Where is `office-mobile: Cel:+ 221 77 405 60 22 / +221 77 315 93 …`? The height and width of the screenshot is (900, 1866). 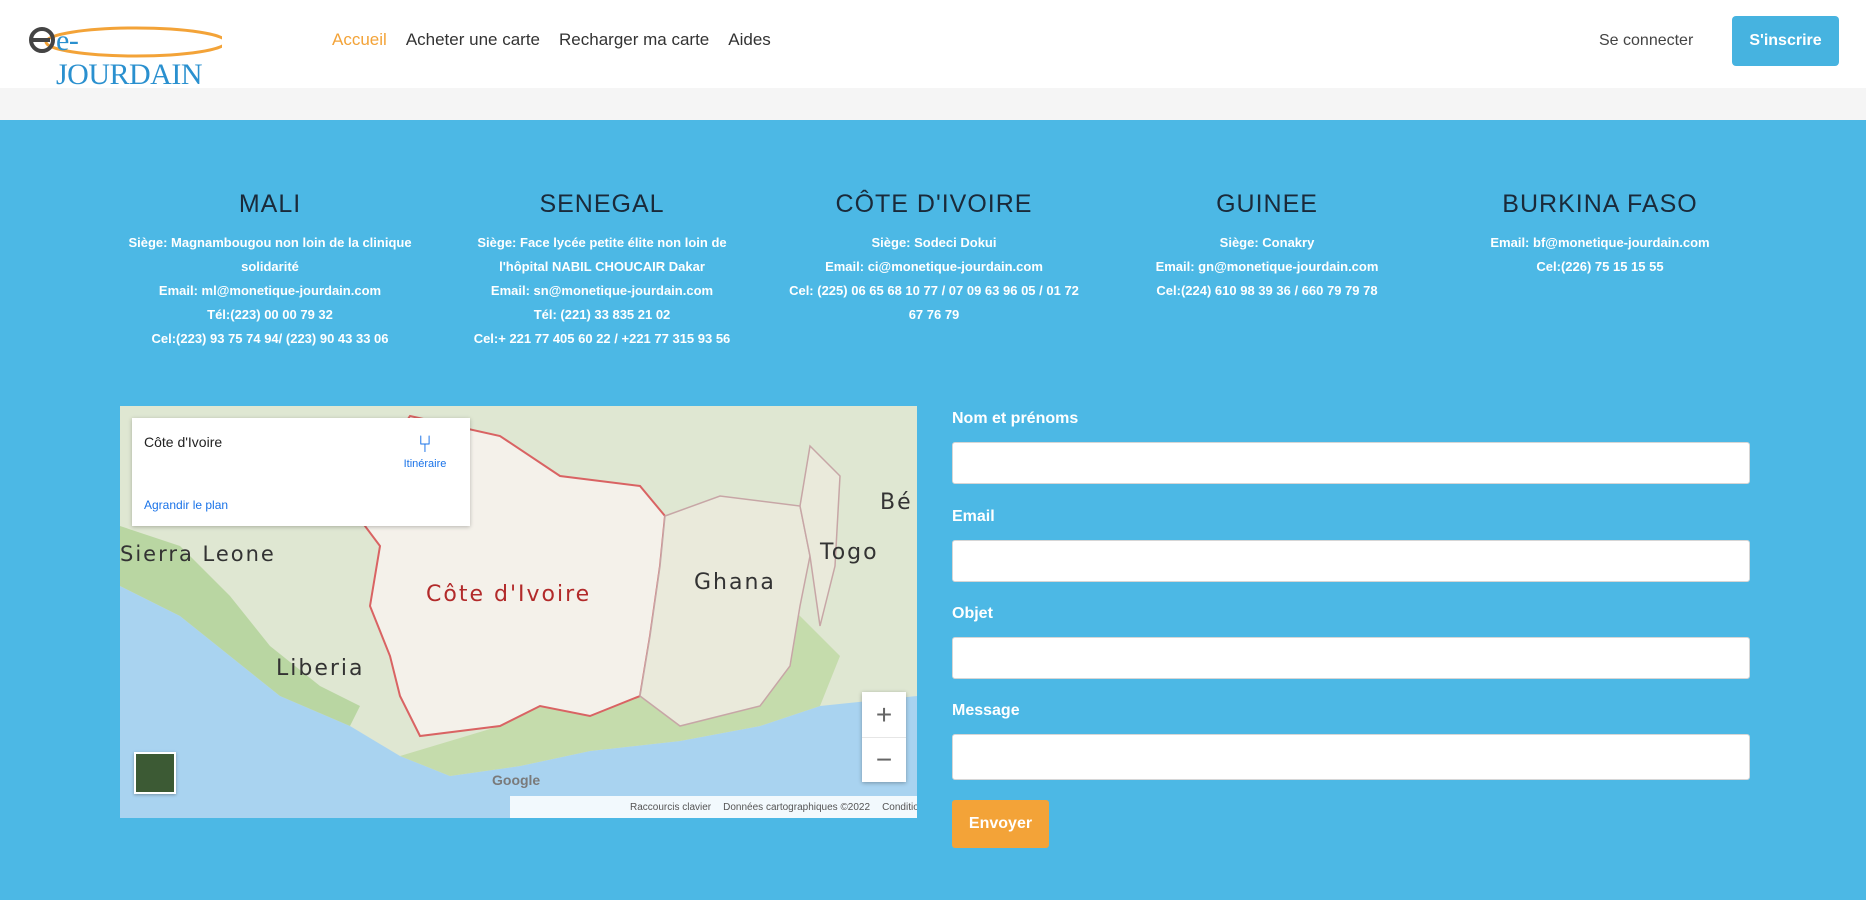
office-mobile: Cel:+ 221 77 405 60 22 / +221 77 315 93 … is located at coordinates (602, 338).